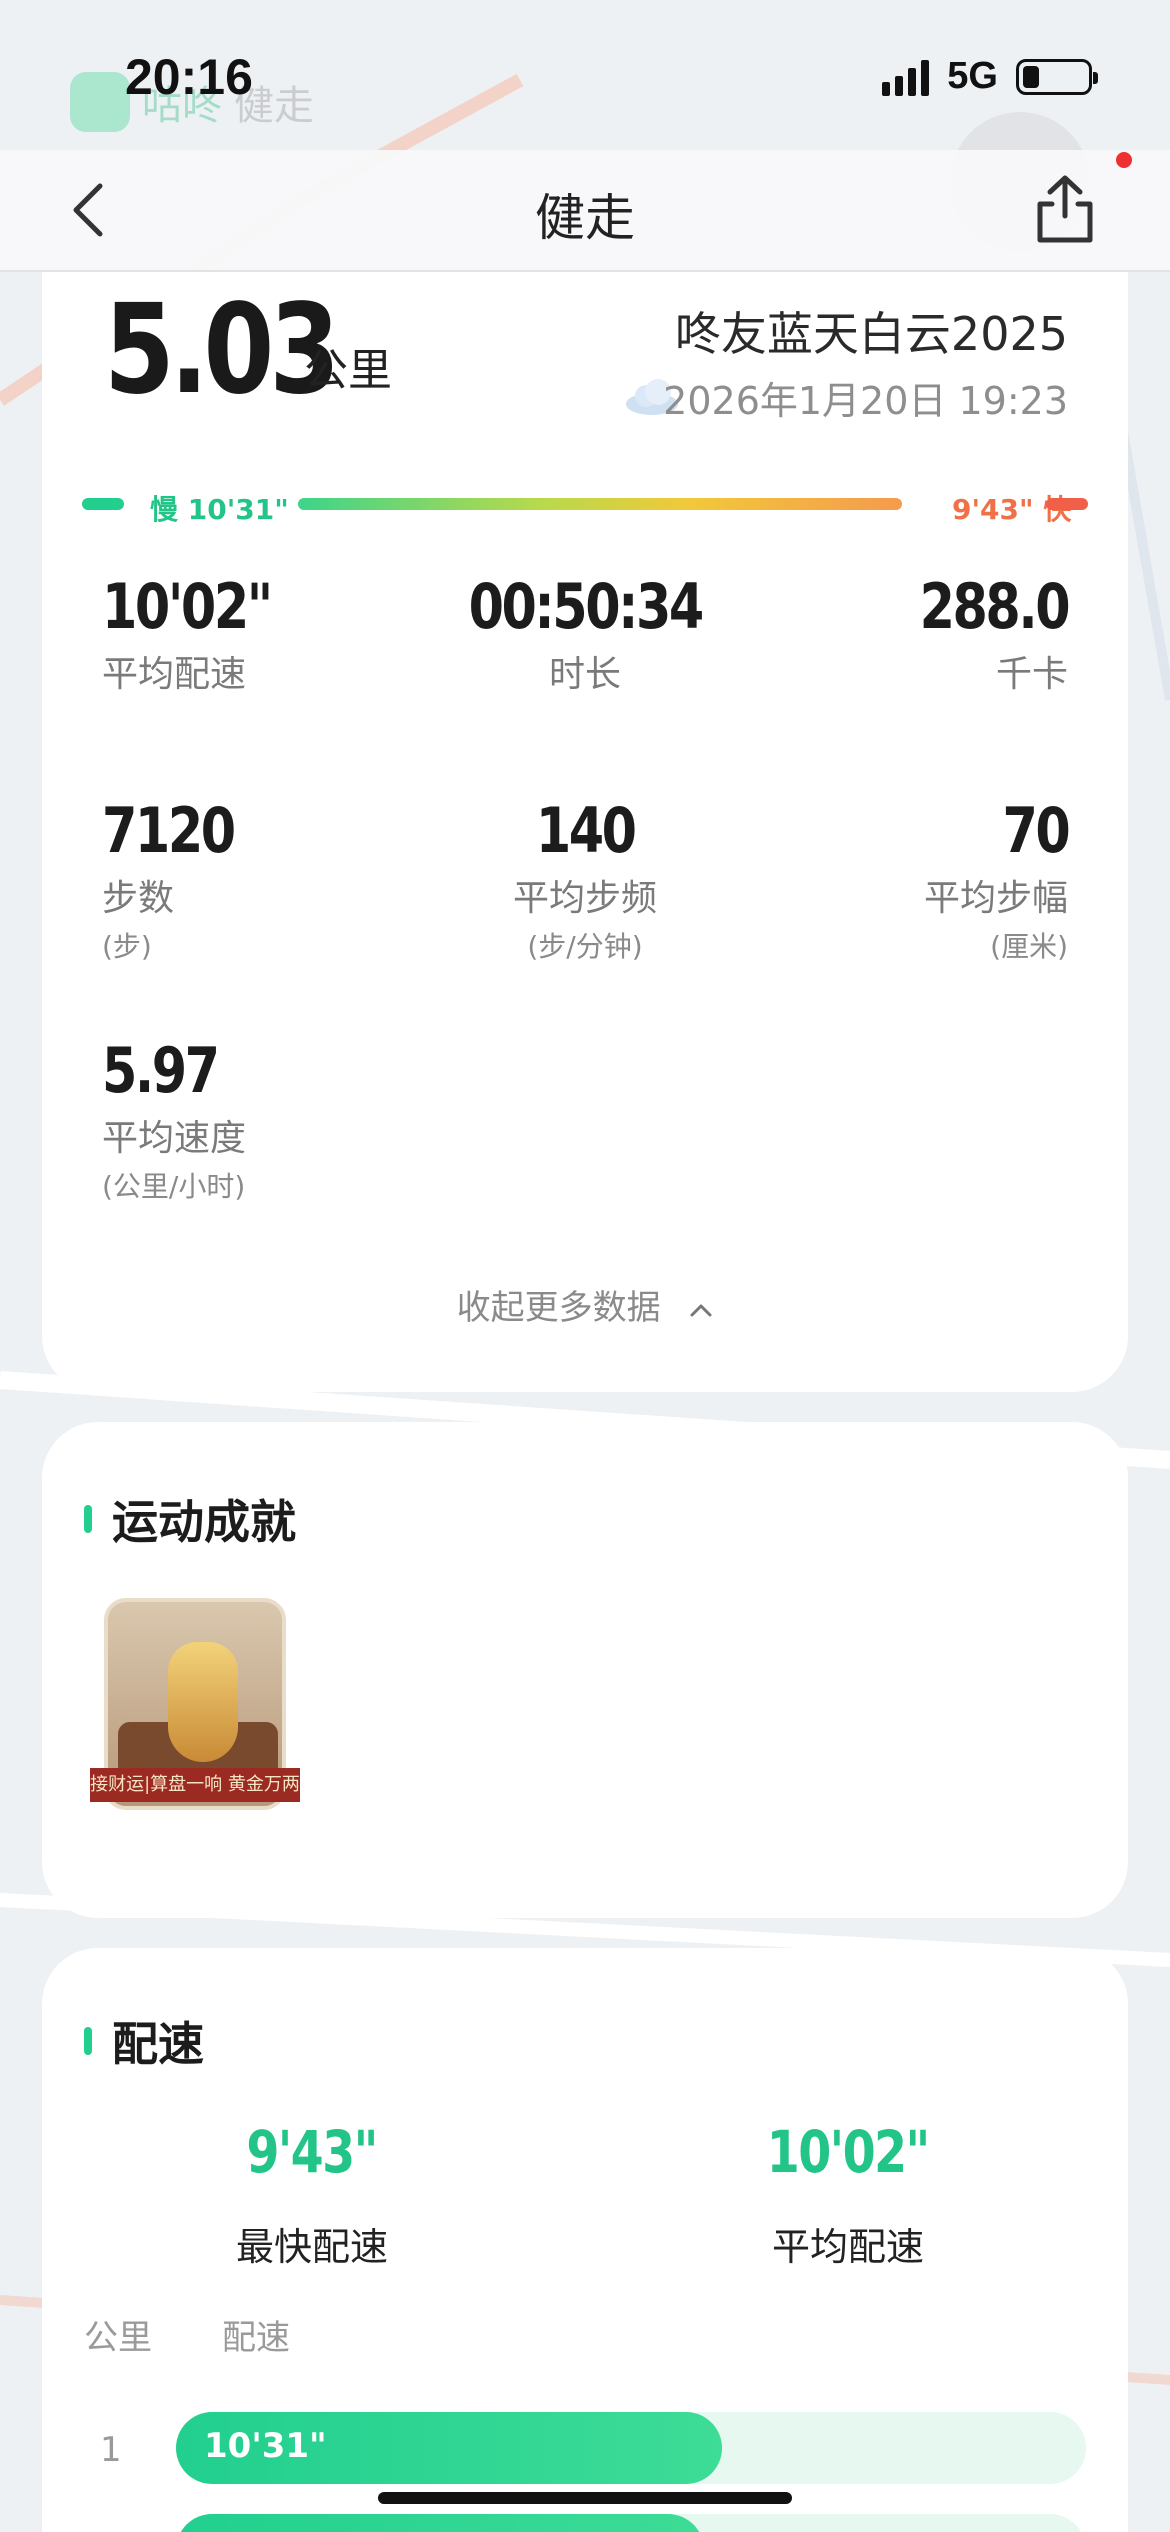  I want to click on split-pace: 10'31", so click(265, 2446).